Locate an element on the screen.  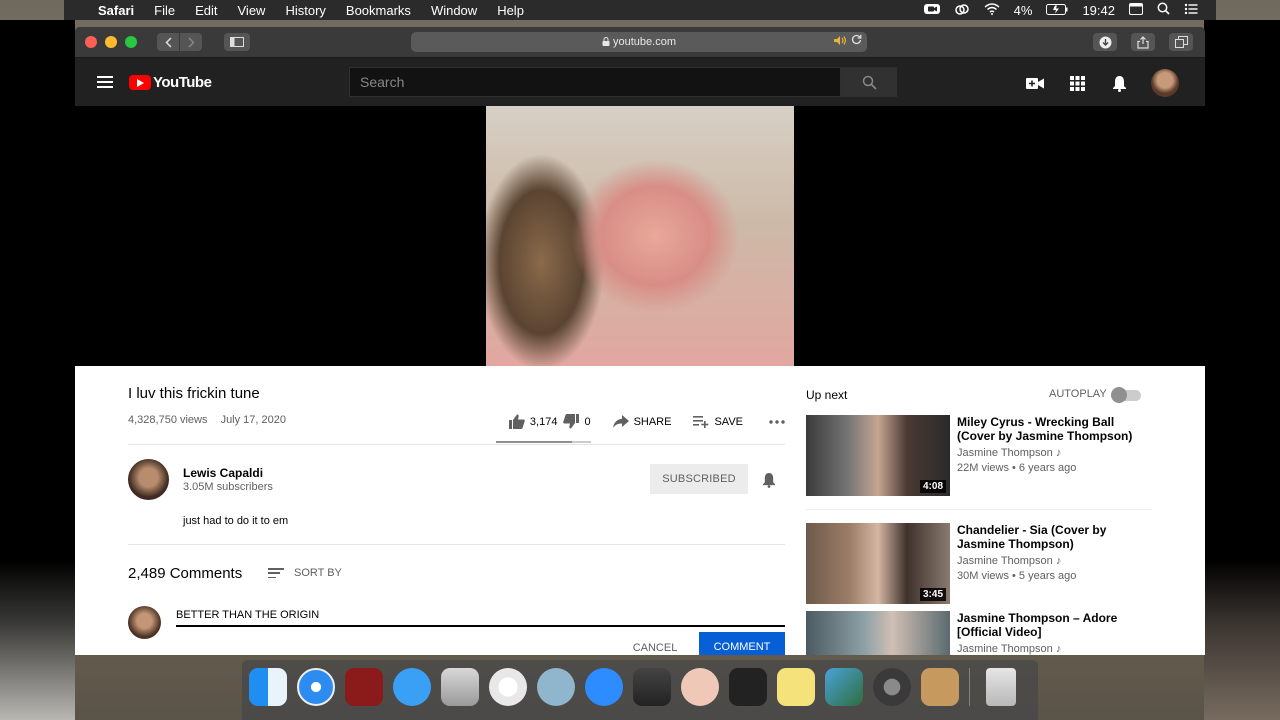
sequel-pro-icon is located at coordinates (556, 687).